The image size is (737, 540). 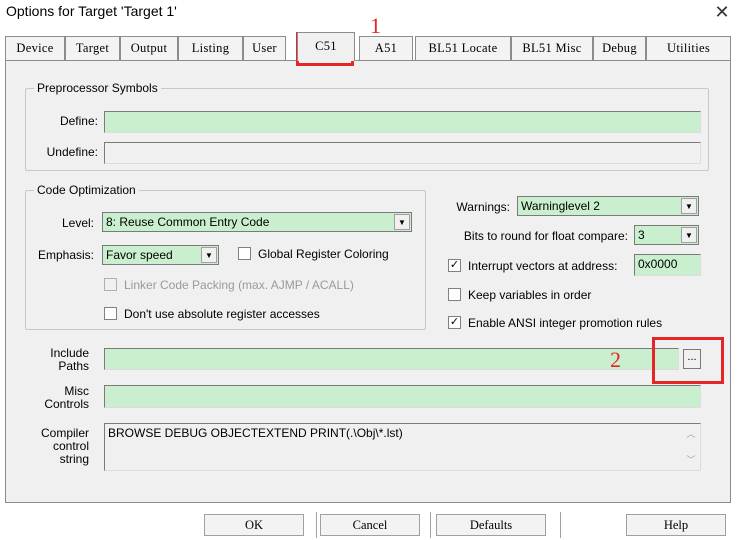 What do you see at coordinates (239, 285) in the screenshot?
I see `linker-code-packing-label: Linker Code Packing (max. AJMP / ACALL)` at bounding box center [239, 285].